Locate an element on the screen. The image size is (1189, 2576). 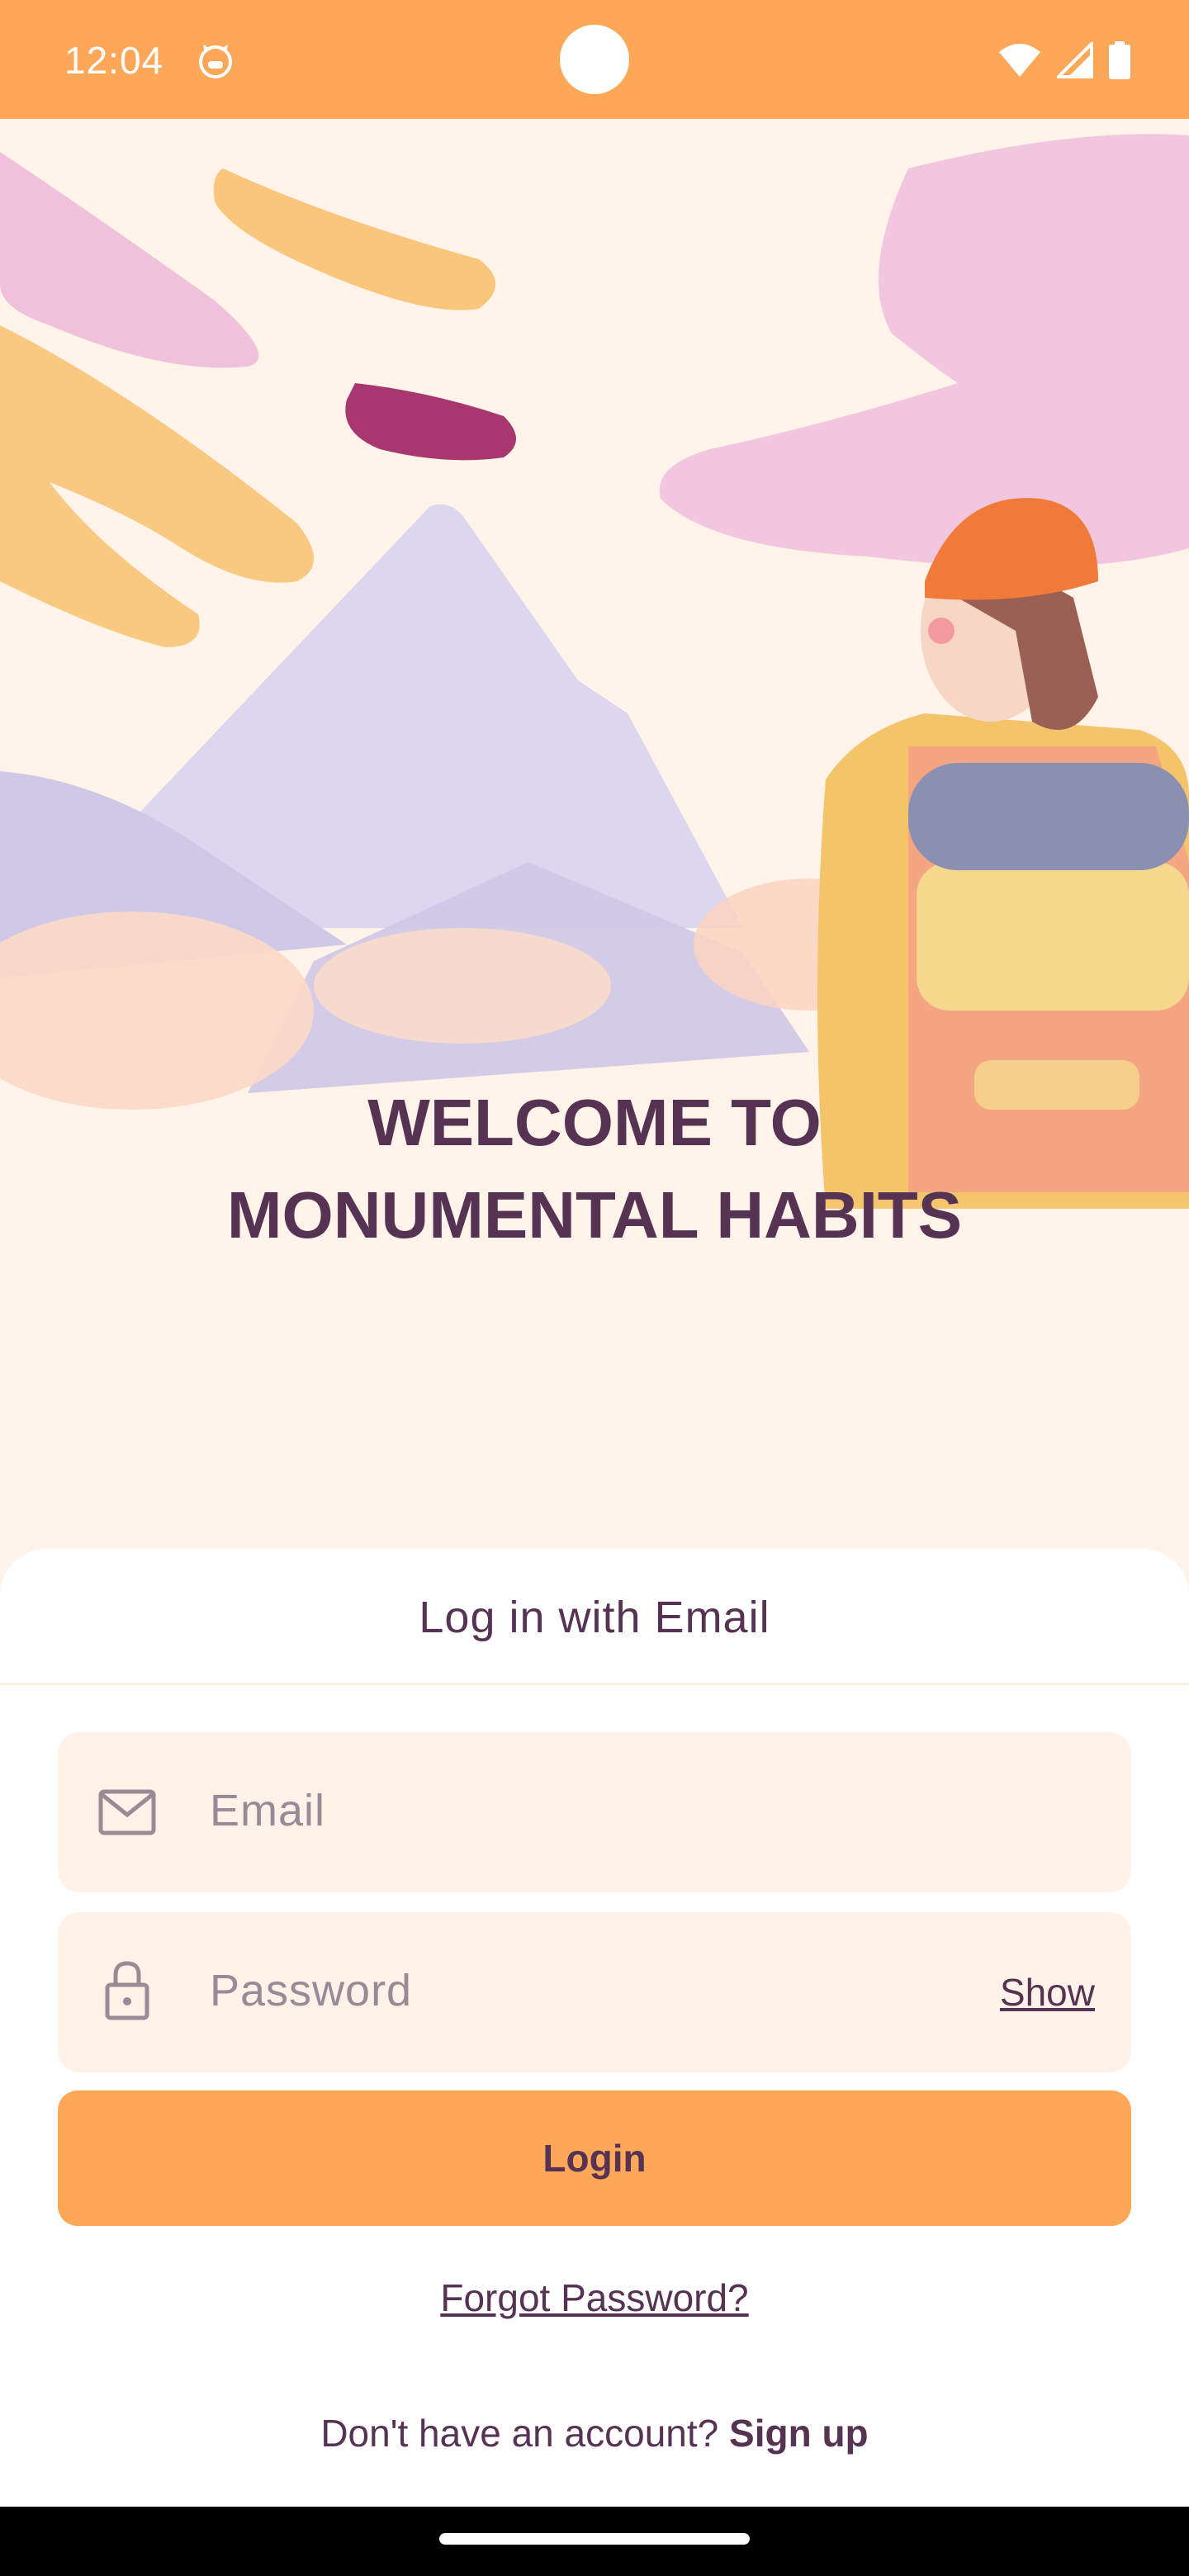
lock-icon is located at coordinates (127, 1990).